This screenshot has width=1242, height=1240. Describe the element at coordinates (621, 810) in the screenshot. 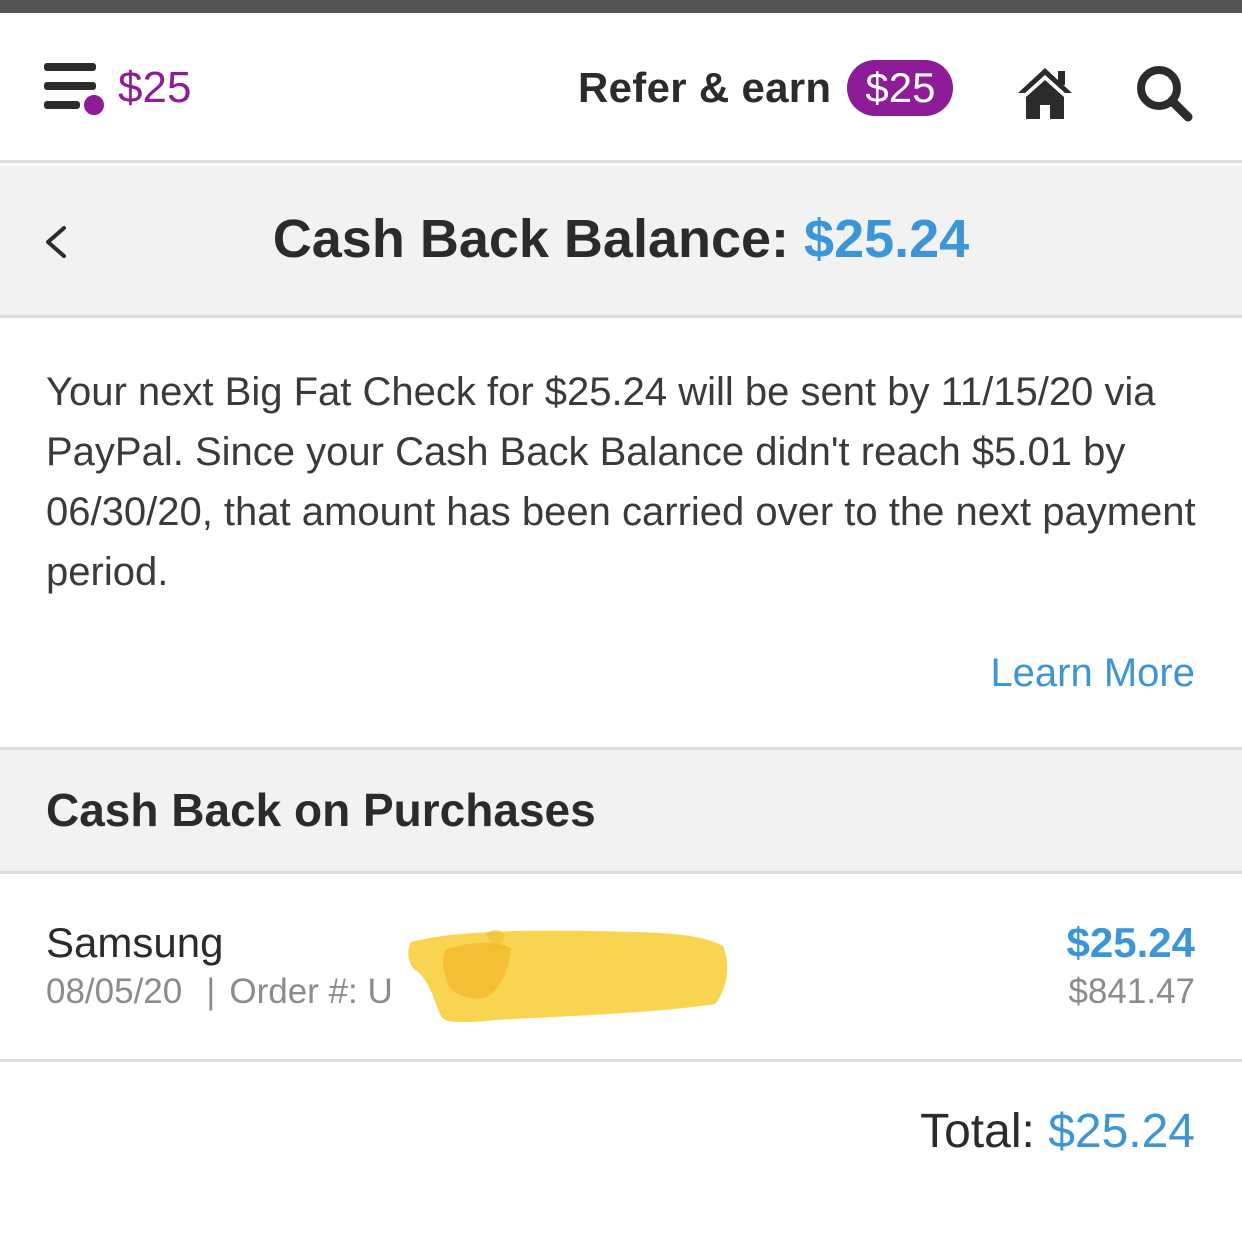

I see `section-header: Cash Back on Purchases` at that location.